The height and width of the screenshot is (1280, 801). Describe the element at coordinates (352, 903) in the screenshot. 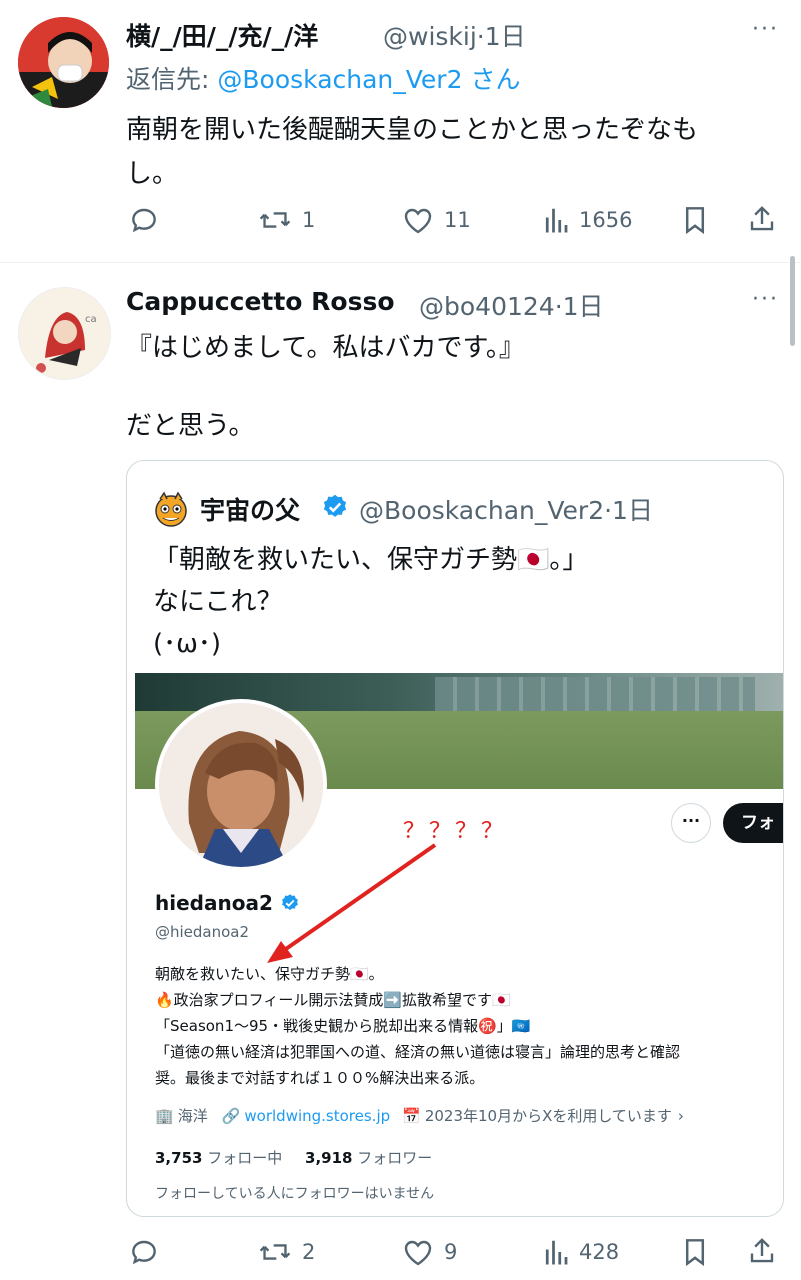

I see `red-arrow-annotation` at that location.